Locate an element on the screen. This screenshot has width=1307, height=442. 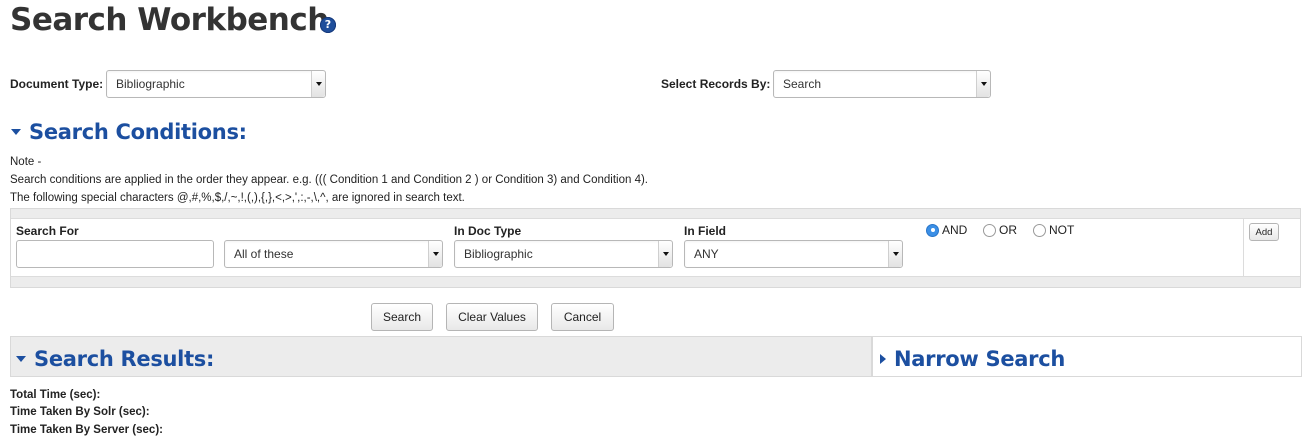
search-for-header: Search For is located at coordinates (47, 231).